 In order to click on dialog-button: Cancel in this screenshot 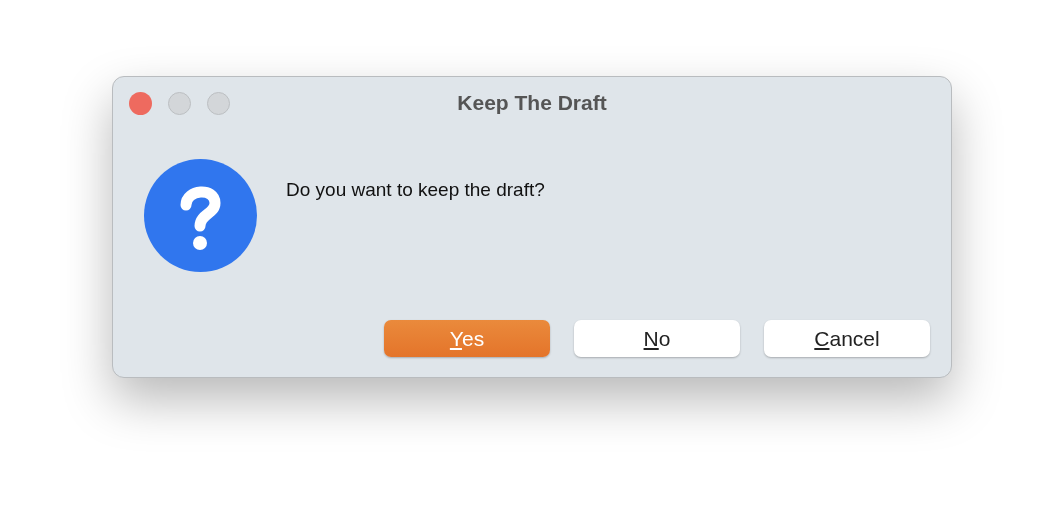, I will do `click(847, 338)`.